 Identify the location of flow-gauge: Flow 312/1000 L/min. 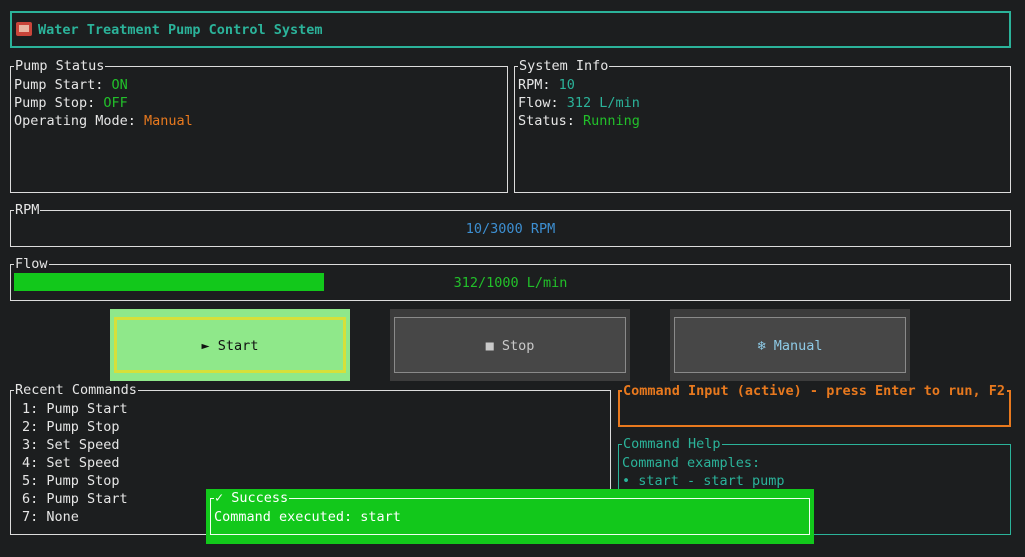
(510, 278).